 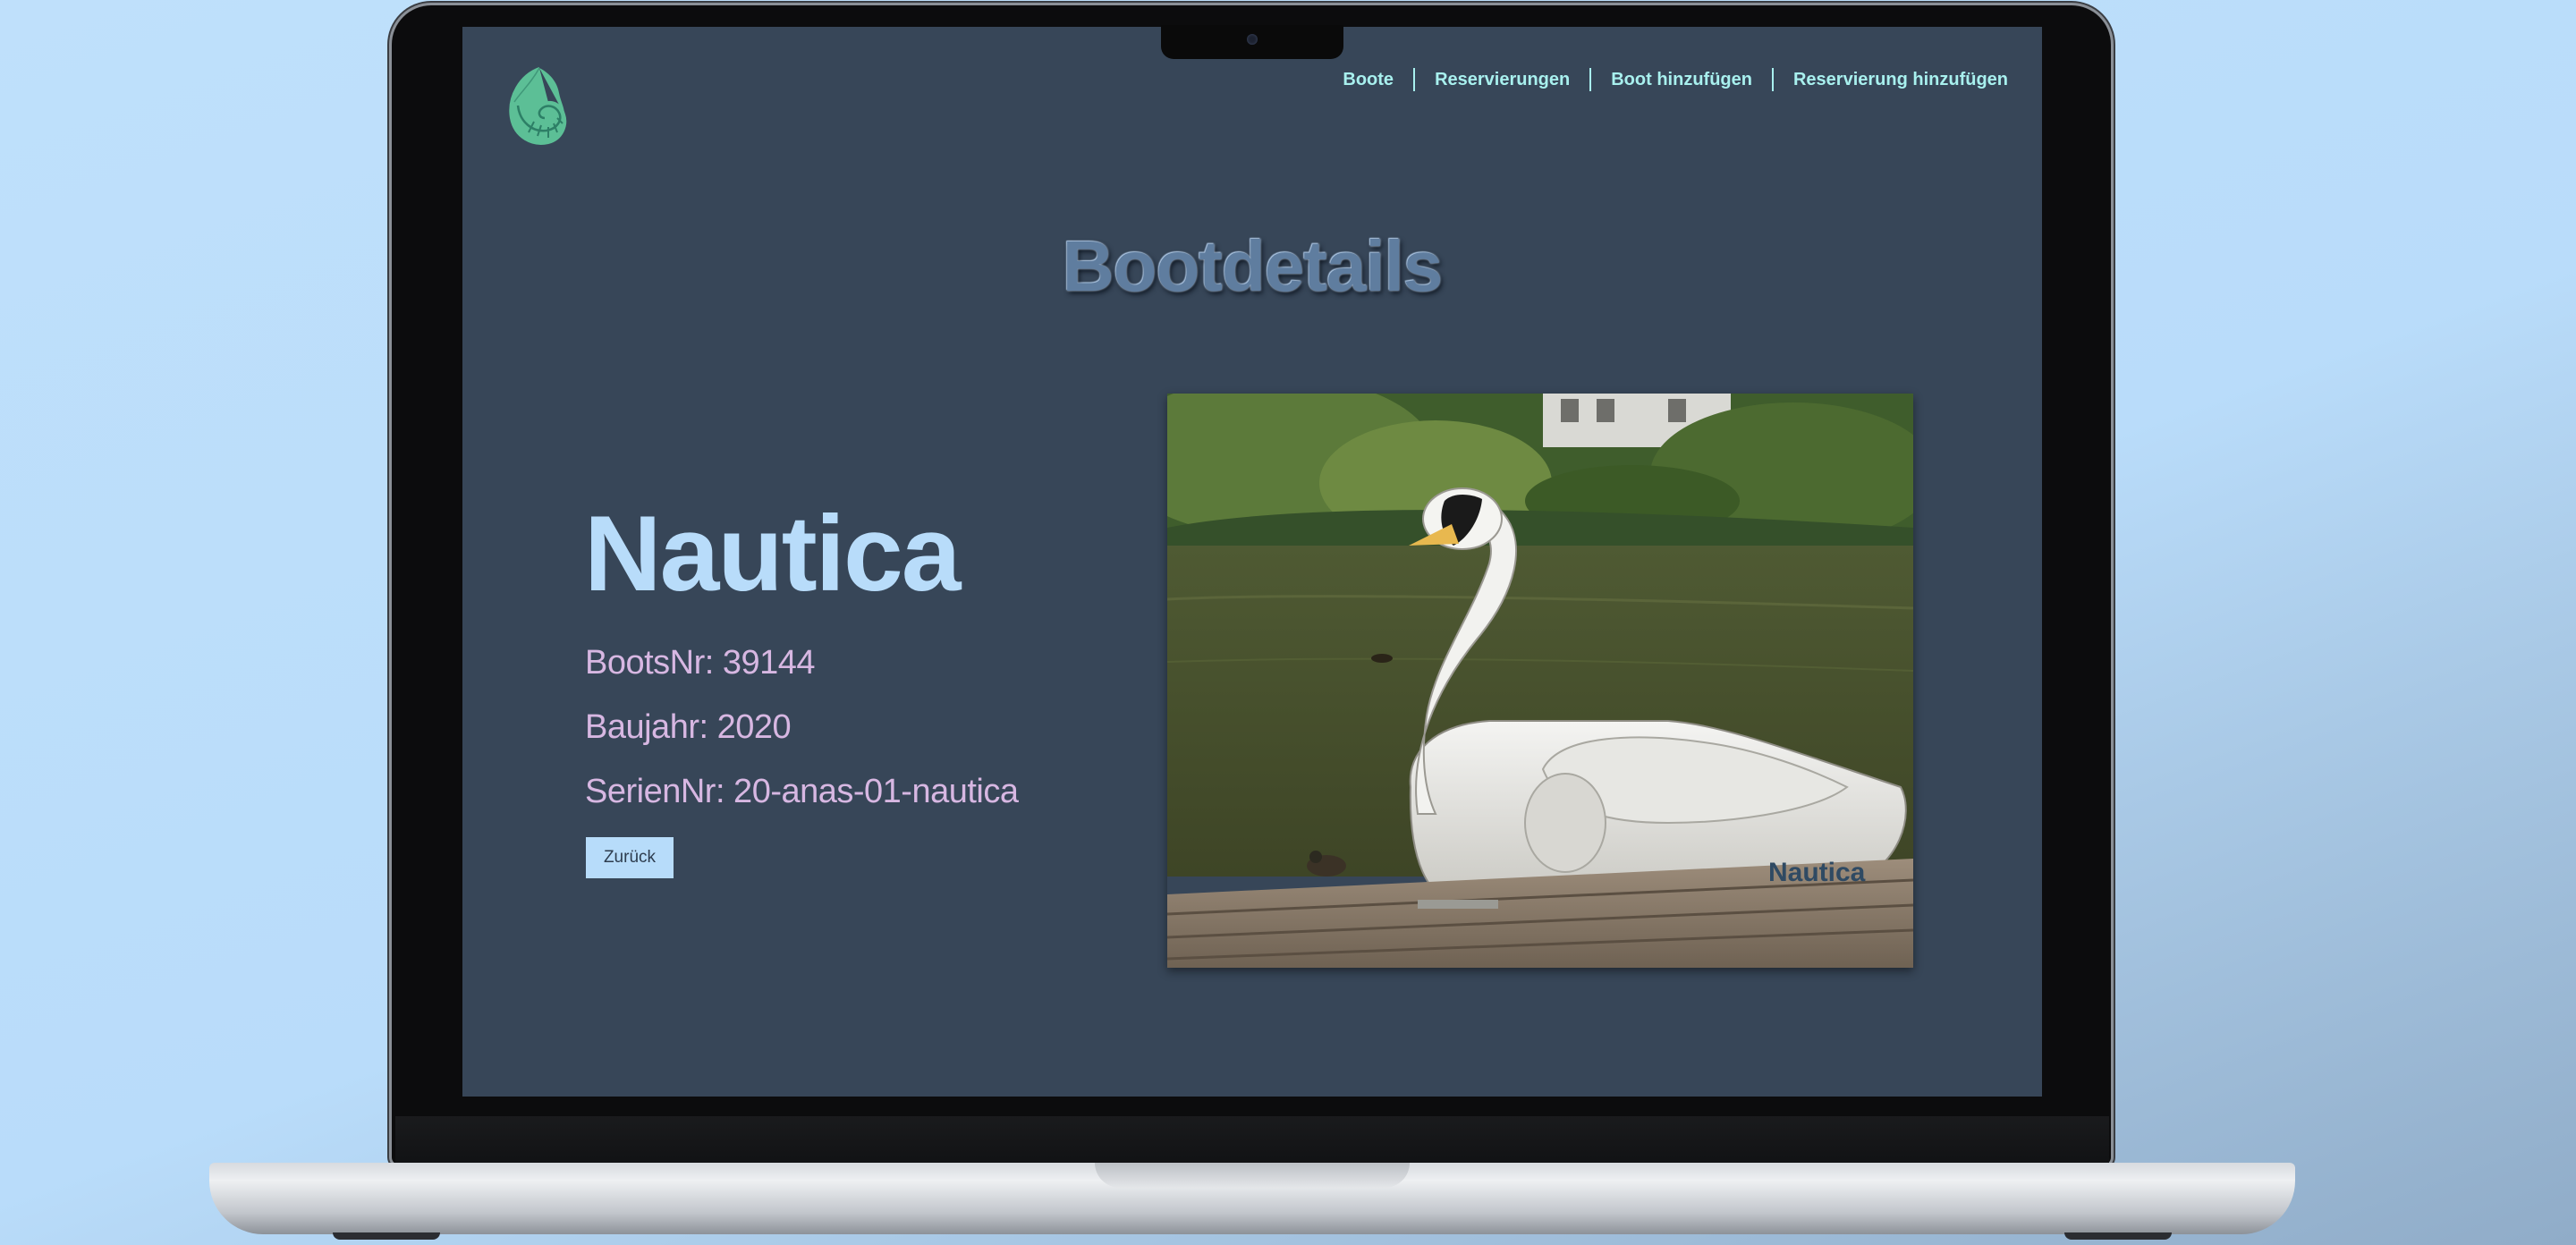 I want to click on camera-icon, so click(x=1252, y=39).